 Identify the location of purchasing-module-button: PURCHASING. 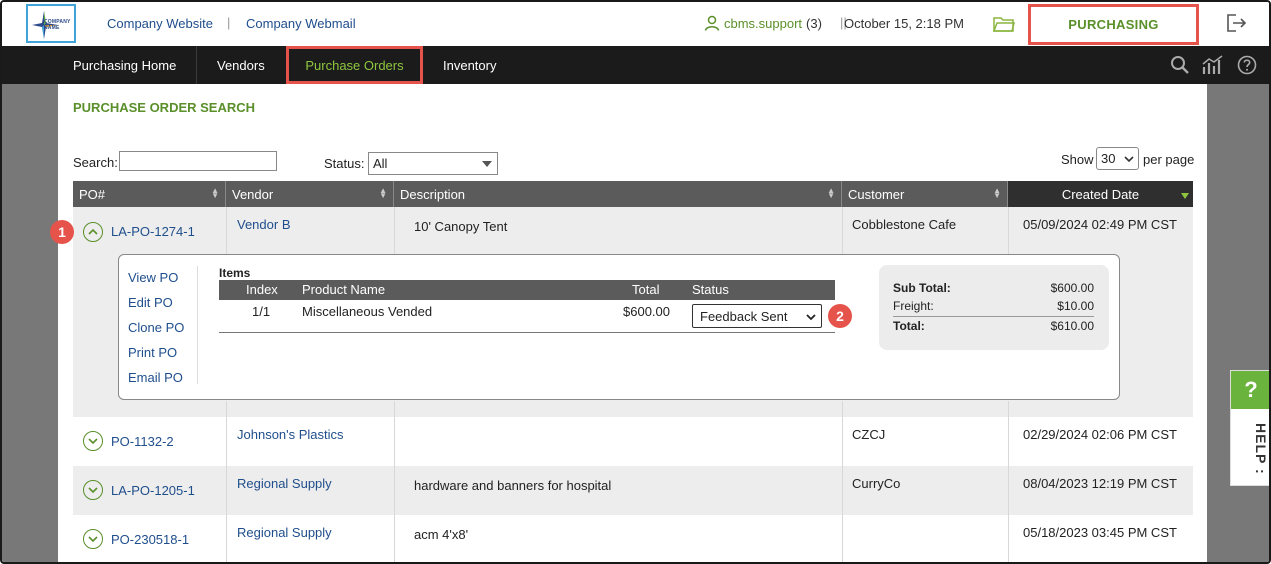
(1113, 24).